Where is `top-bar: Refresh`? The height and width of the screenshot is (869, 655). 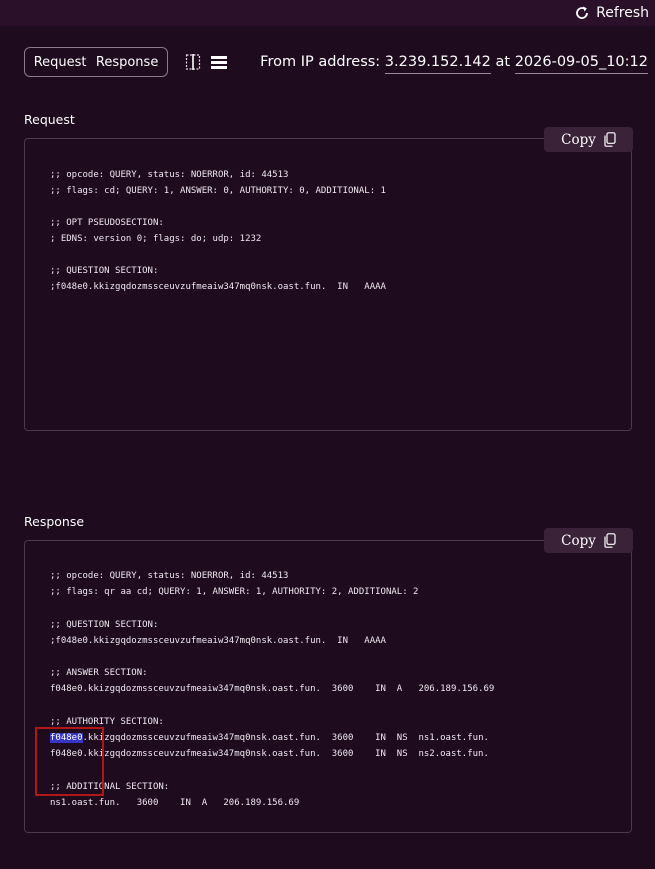
top-bar: Refresh is located at coordinates (327, 13).